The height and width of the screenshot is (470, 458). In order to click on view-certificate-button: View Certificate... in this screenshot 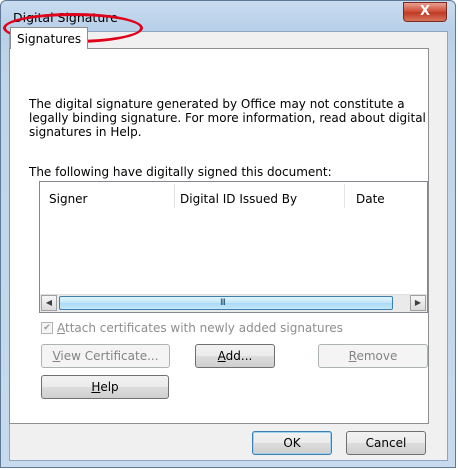, I will do `click(105, 356)`.